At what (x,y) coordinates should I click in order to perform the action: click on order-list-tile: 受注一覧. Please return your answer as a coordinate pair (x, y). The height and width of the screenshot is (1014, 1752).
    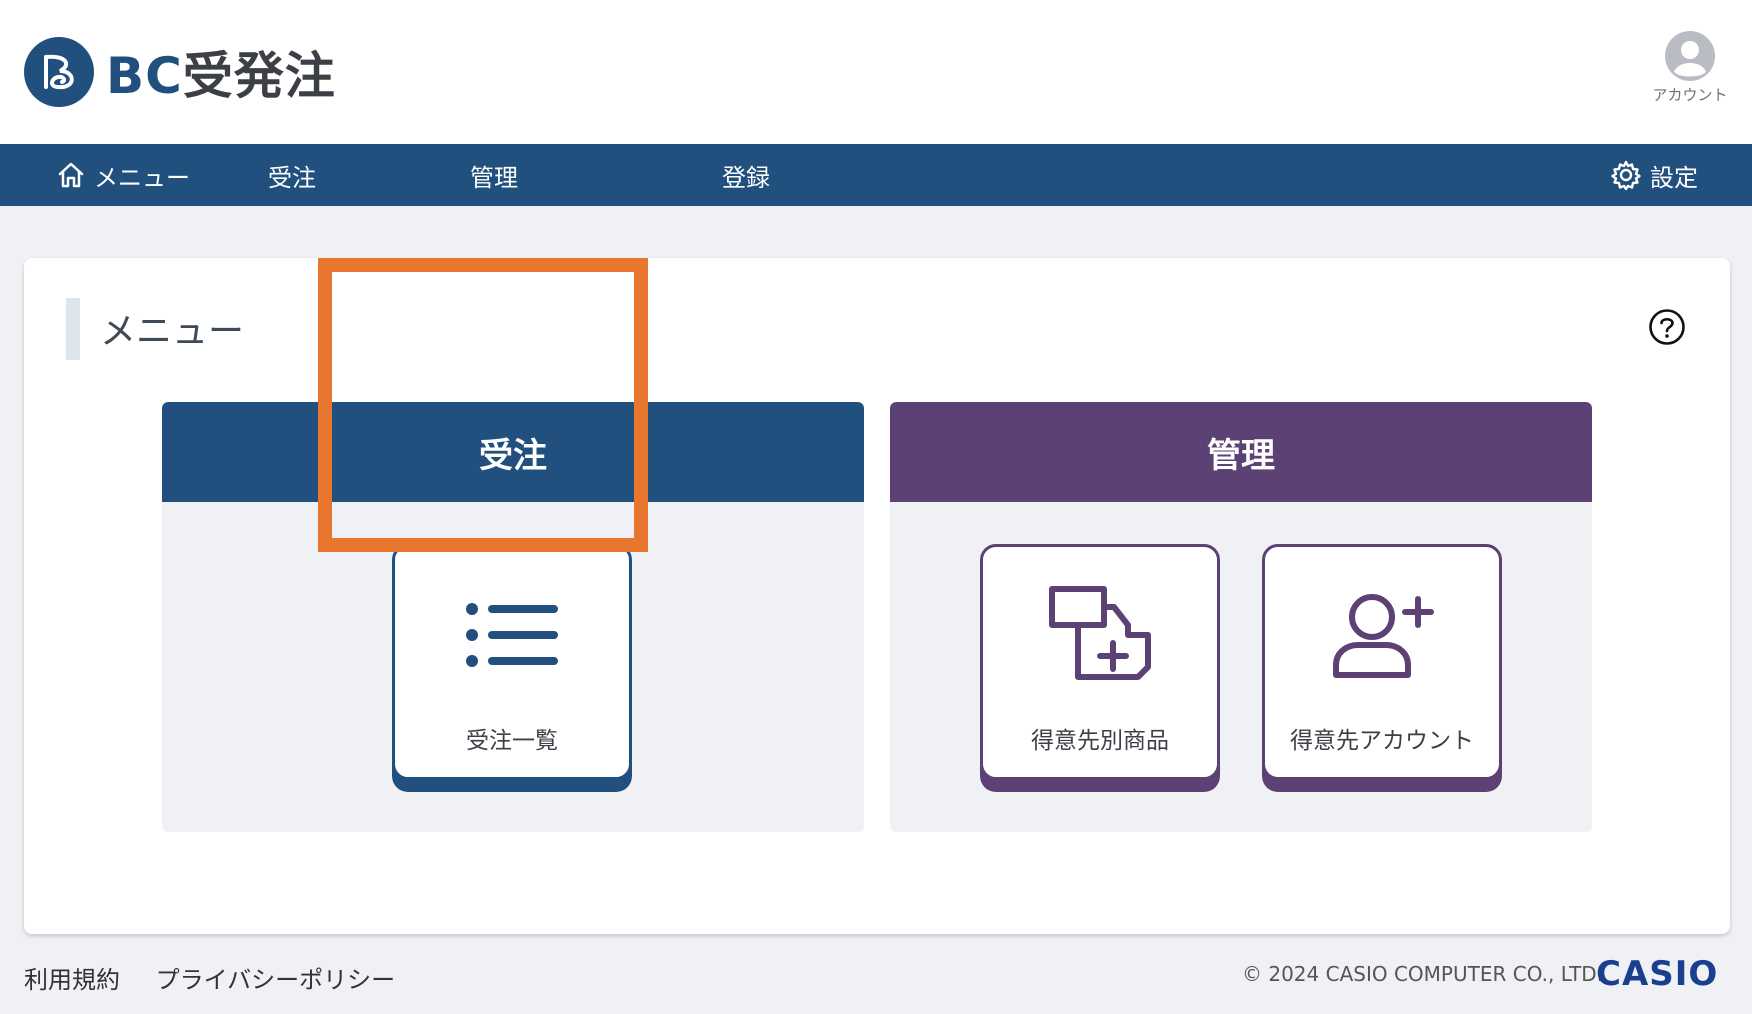
    Looking at the image, I should click on (512, 662).